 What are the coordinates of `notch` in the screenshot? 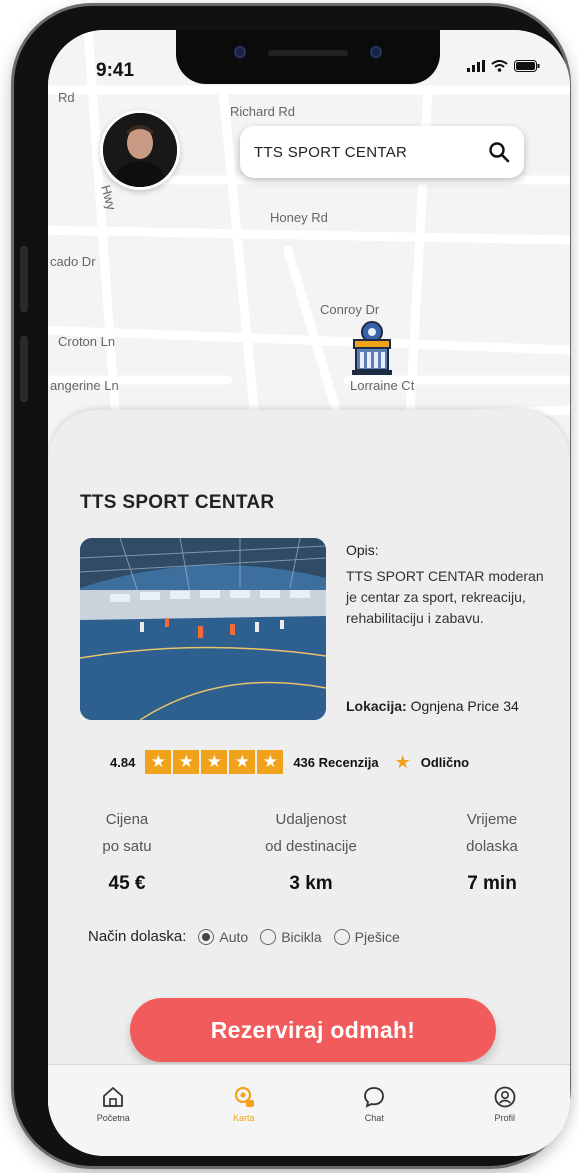 It's located at (308, 57).